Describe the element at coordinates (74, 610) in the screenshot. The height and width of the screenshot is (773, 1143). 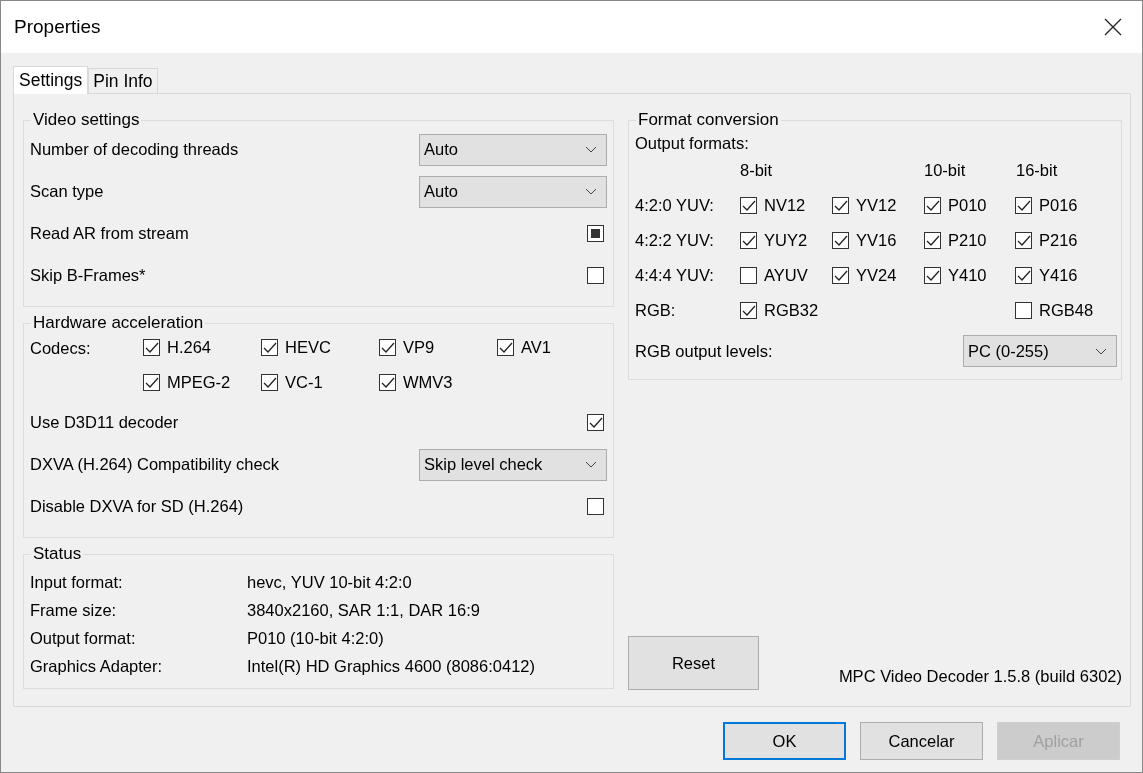
I see `status-label: Frame size:` at that location.